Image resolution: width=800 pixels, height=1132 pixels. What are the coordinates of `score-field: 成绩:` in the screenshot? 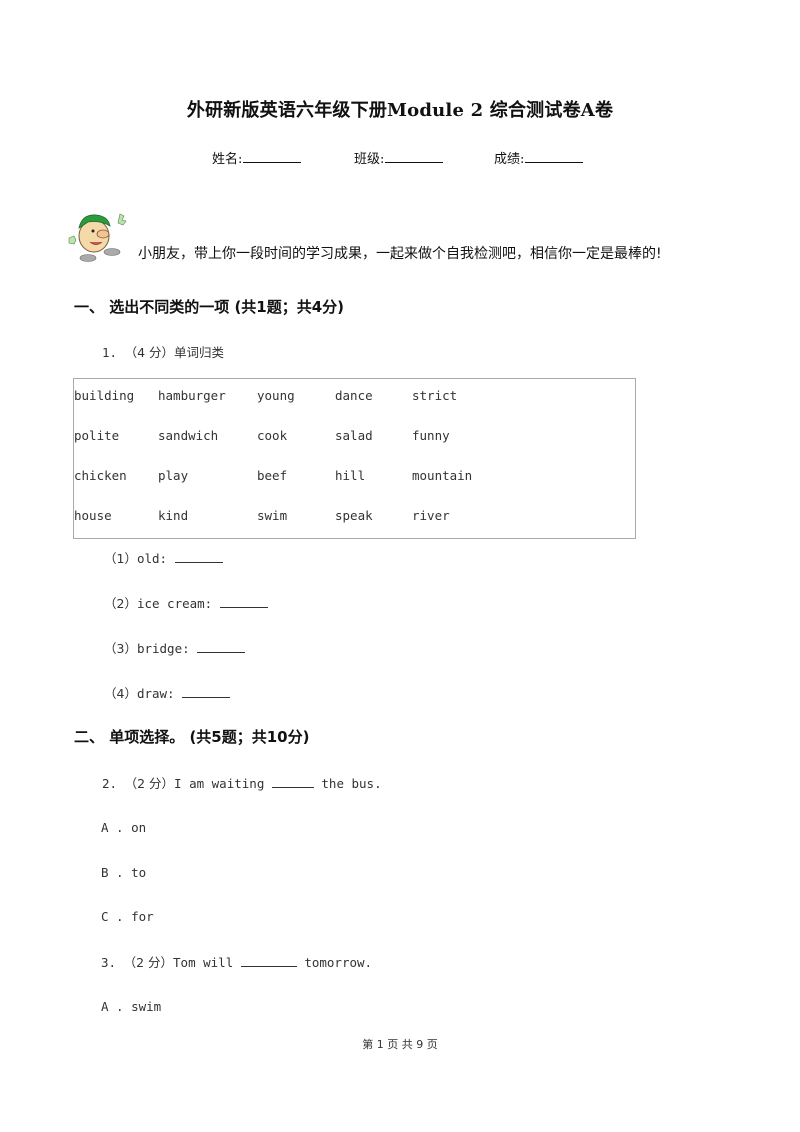 It's located at (539, 157).